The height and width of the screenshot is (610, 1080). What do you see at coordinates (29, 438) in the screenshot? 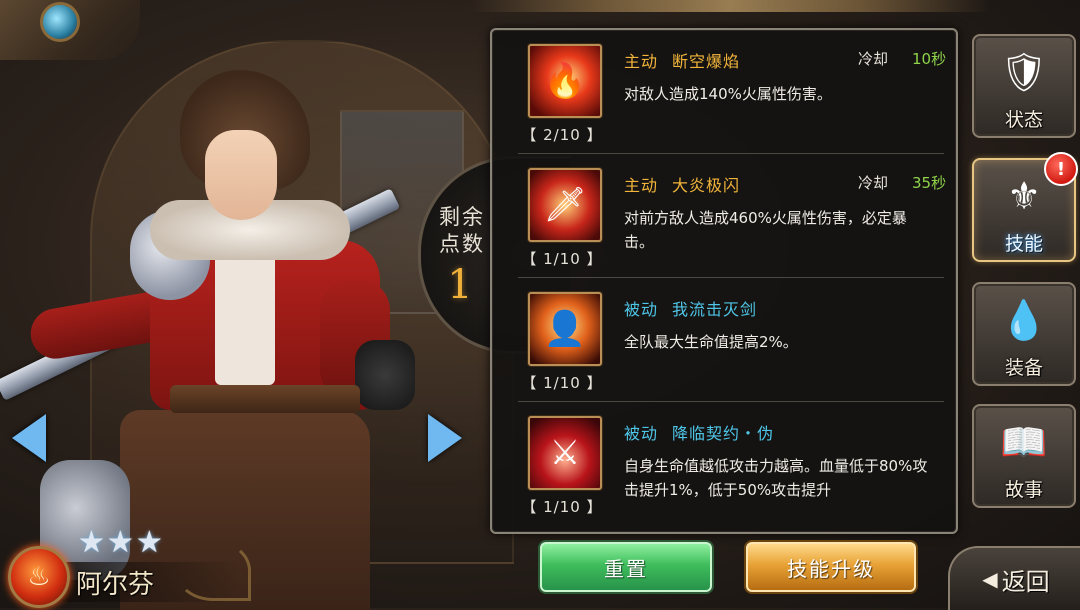
I see `previous-hero-arrow-icon` at bounding box center [29, 438].